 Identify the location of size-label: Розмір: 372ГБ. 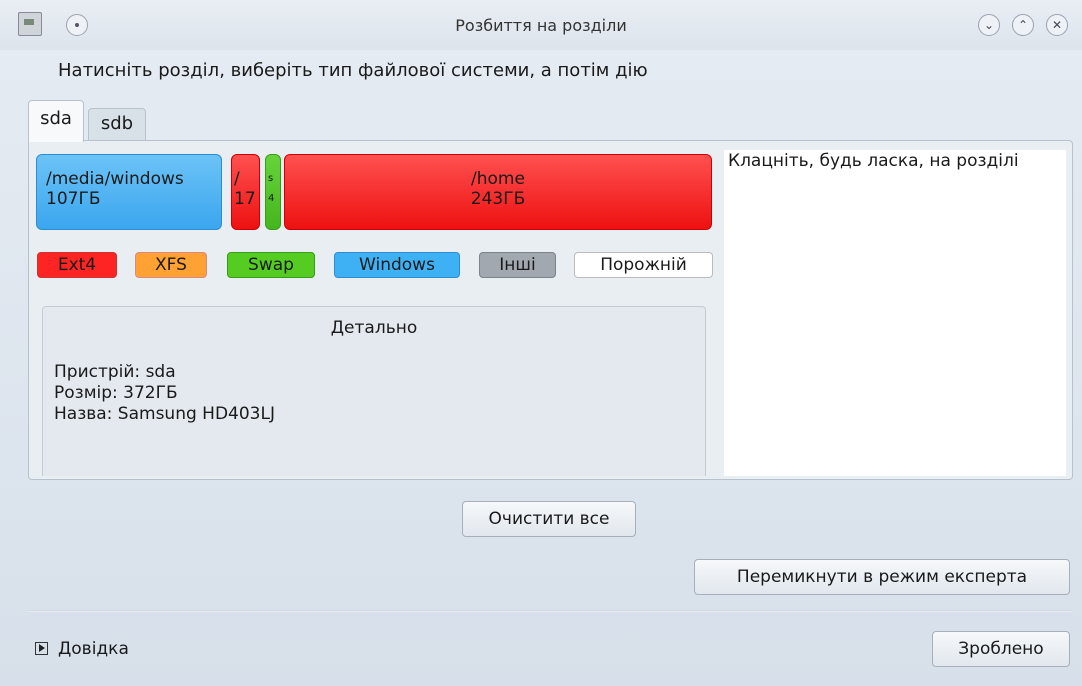
(116, 393).